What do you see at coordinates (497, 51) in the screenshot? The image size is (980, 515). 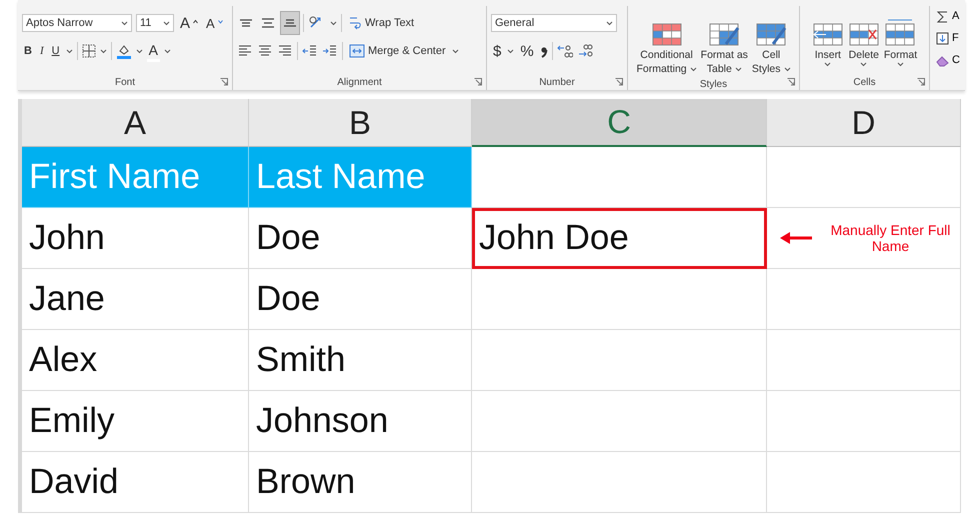 I see `currency-button: $` at bounding box center [497, 51].